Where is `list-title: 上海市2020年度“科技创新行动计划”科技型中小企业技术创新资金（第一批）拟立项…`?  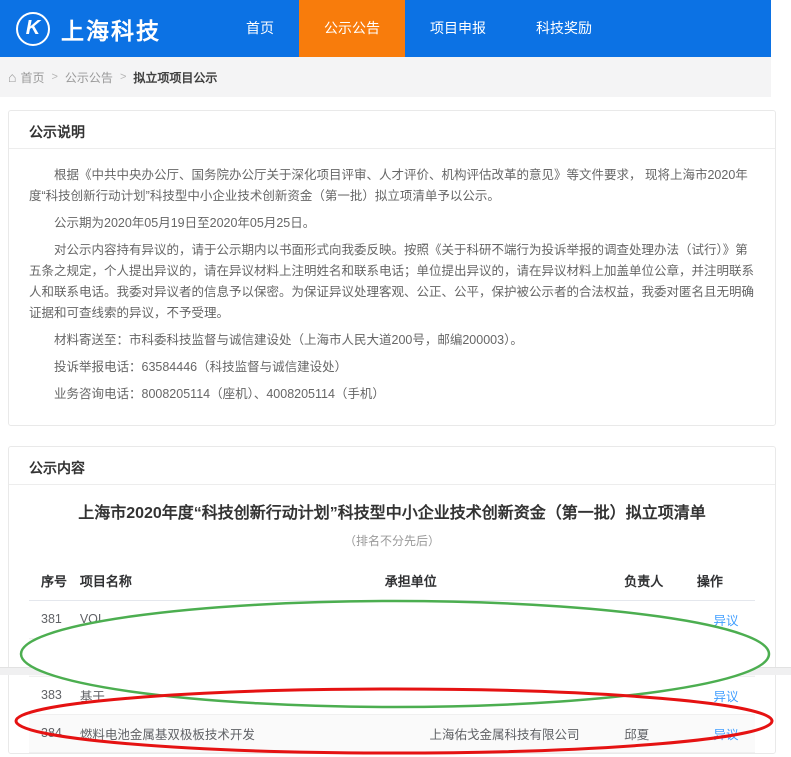
list-title: 上海市2020年度“科技创新行动计划”科技型中小企业技术创新资金（第一批）拟立项… is located at coordinates (392, 513).